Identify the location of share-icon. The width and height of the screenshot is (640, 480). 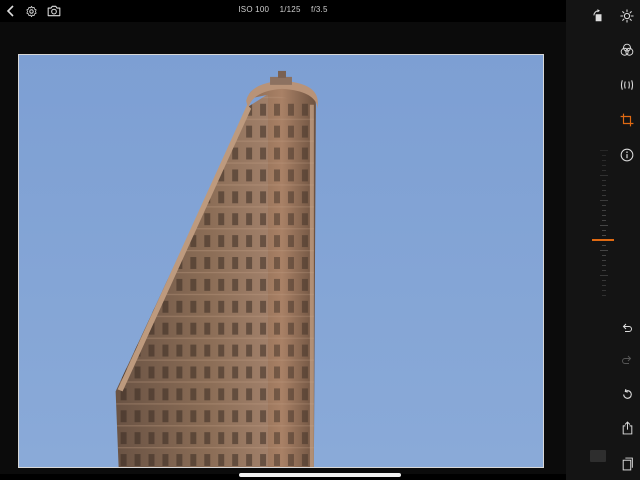
(627, 428).